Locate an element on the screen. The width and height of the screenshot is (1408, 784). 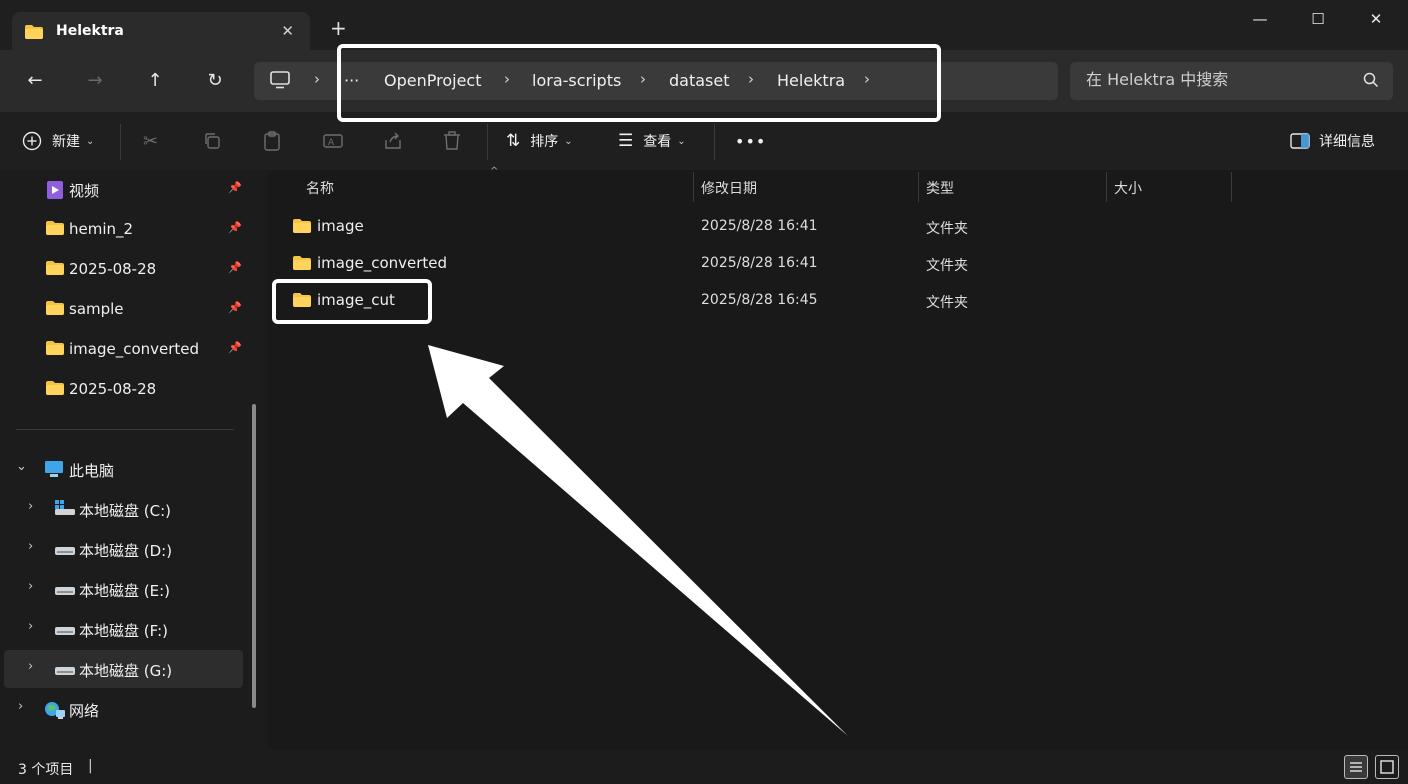
sidebar-item-drive-g: › 本地磁盘 (G:) is located at coordinates (123, 669).